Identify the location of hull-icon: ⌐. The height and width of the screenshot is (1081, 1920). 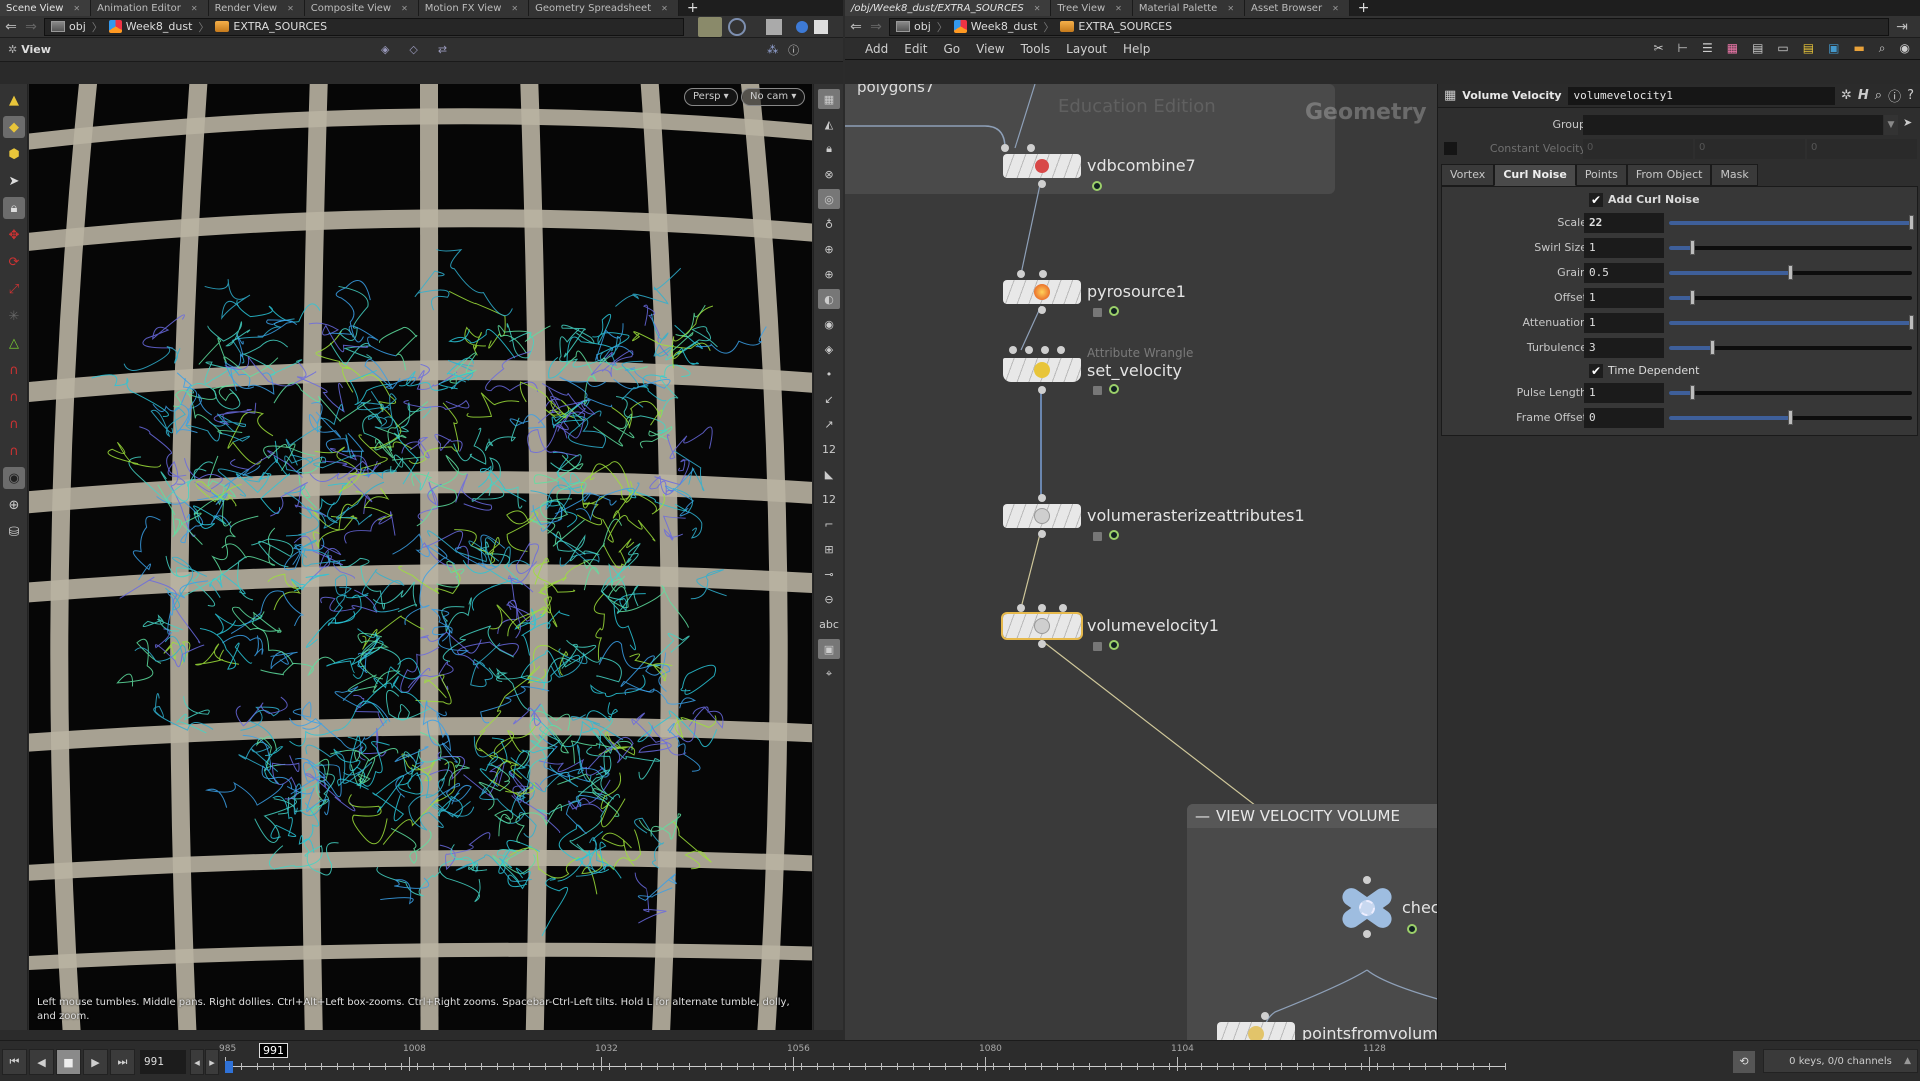
(829, 524).